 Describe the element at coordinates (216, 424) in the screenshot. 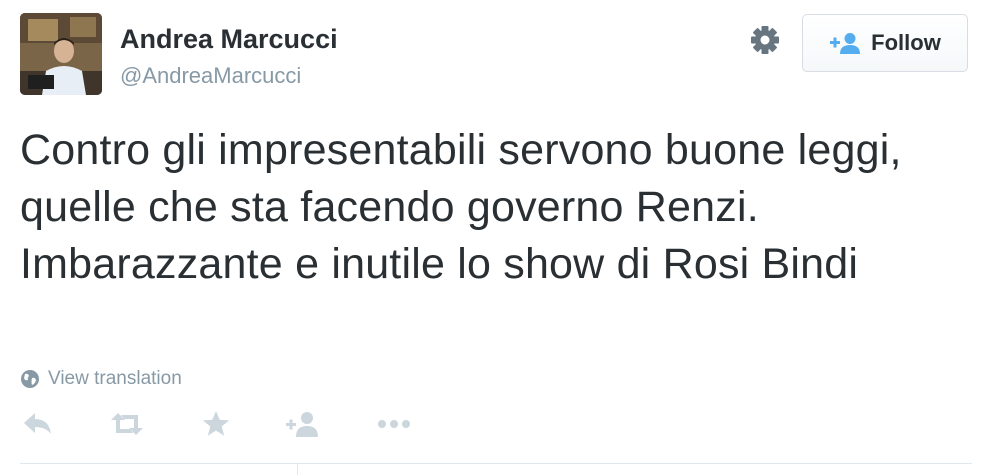

I see `favorite-star-icon` at that location.